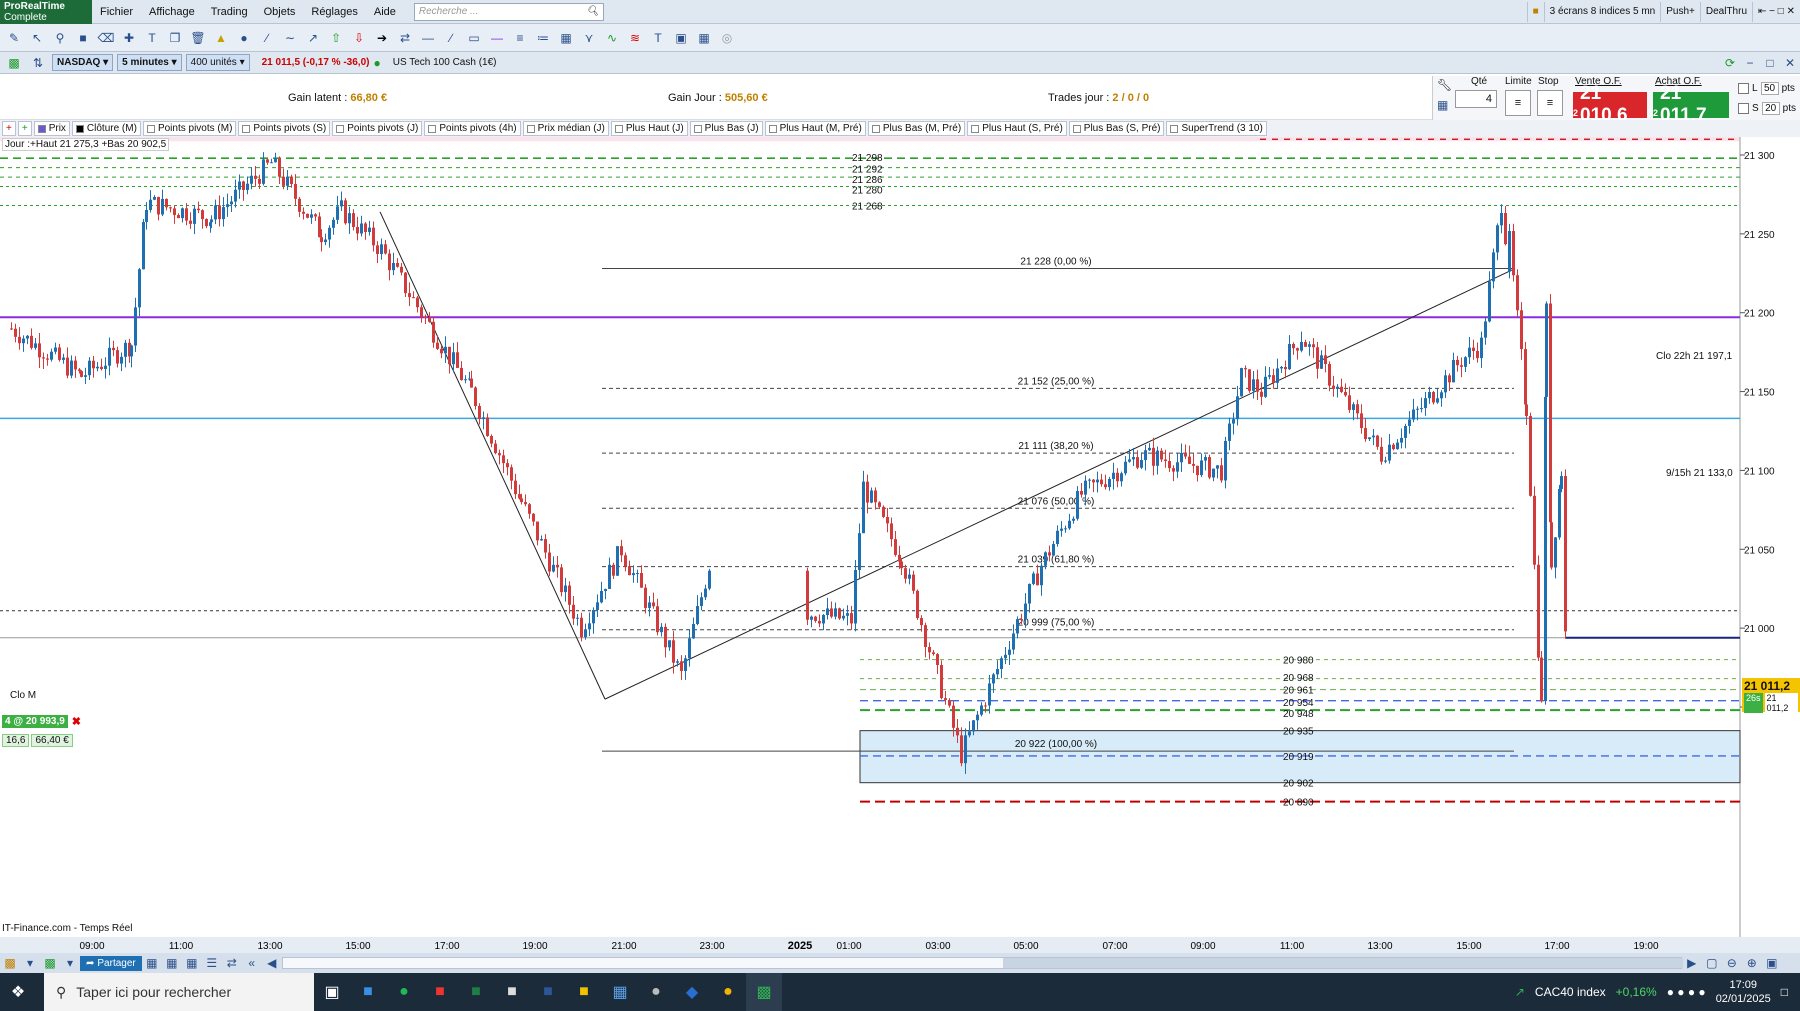 This screenshot has height=1011, width=1800. Describe the element at coordinates (24, 128) in the screenshot. I see `indicator-settings-icon: +` at that location.